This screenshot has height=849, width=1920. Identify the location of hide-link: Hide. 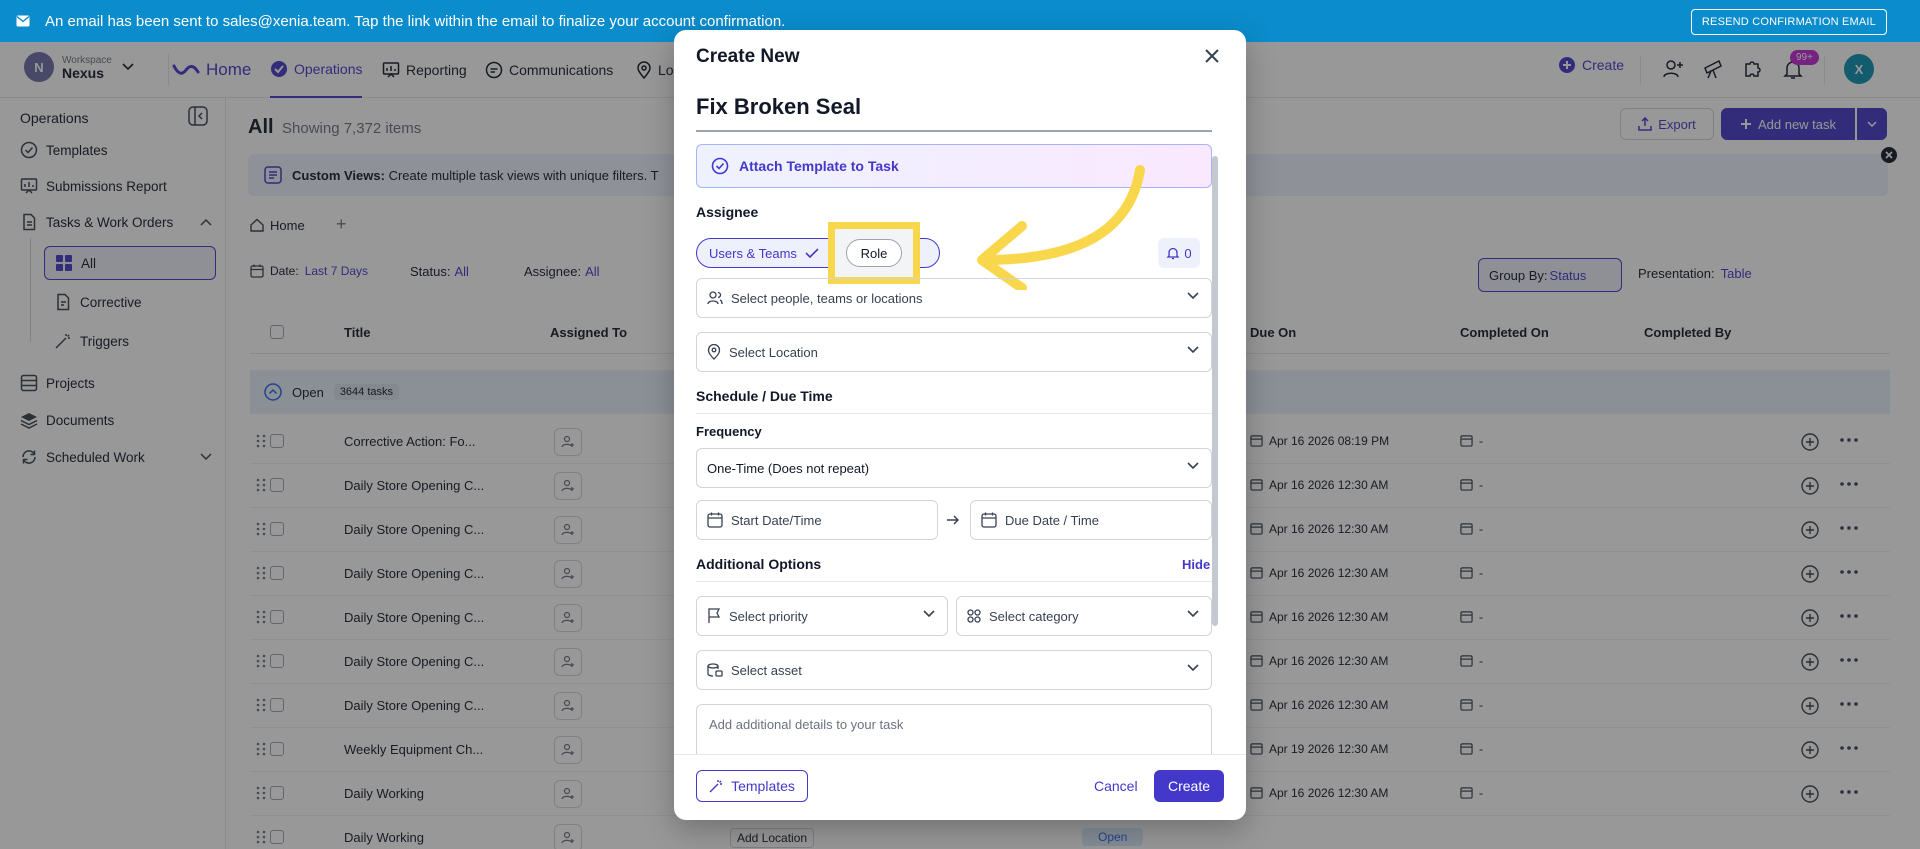
(1196, 564).